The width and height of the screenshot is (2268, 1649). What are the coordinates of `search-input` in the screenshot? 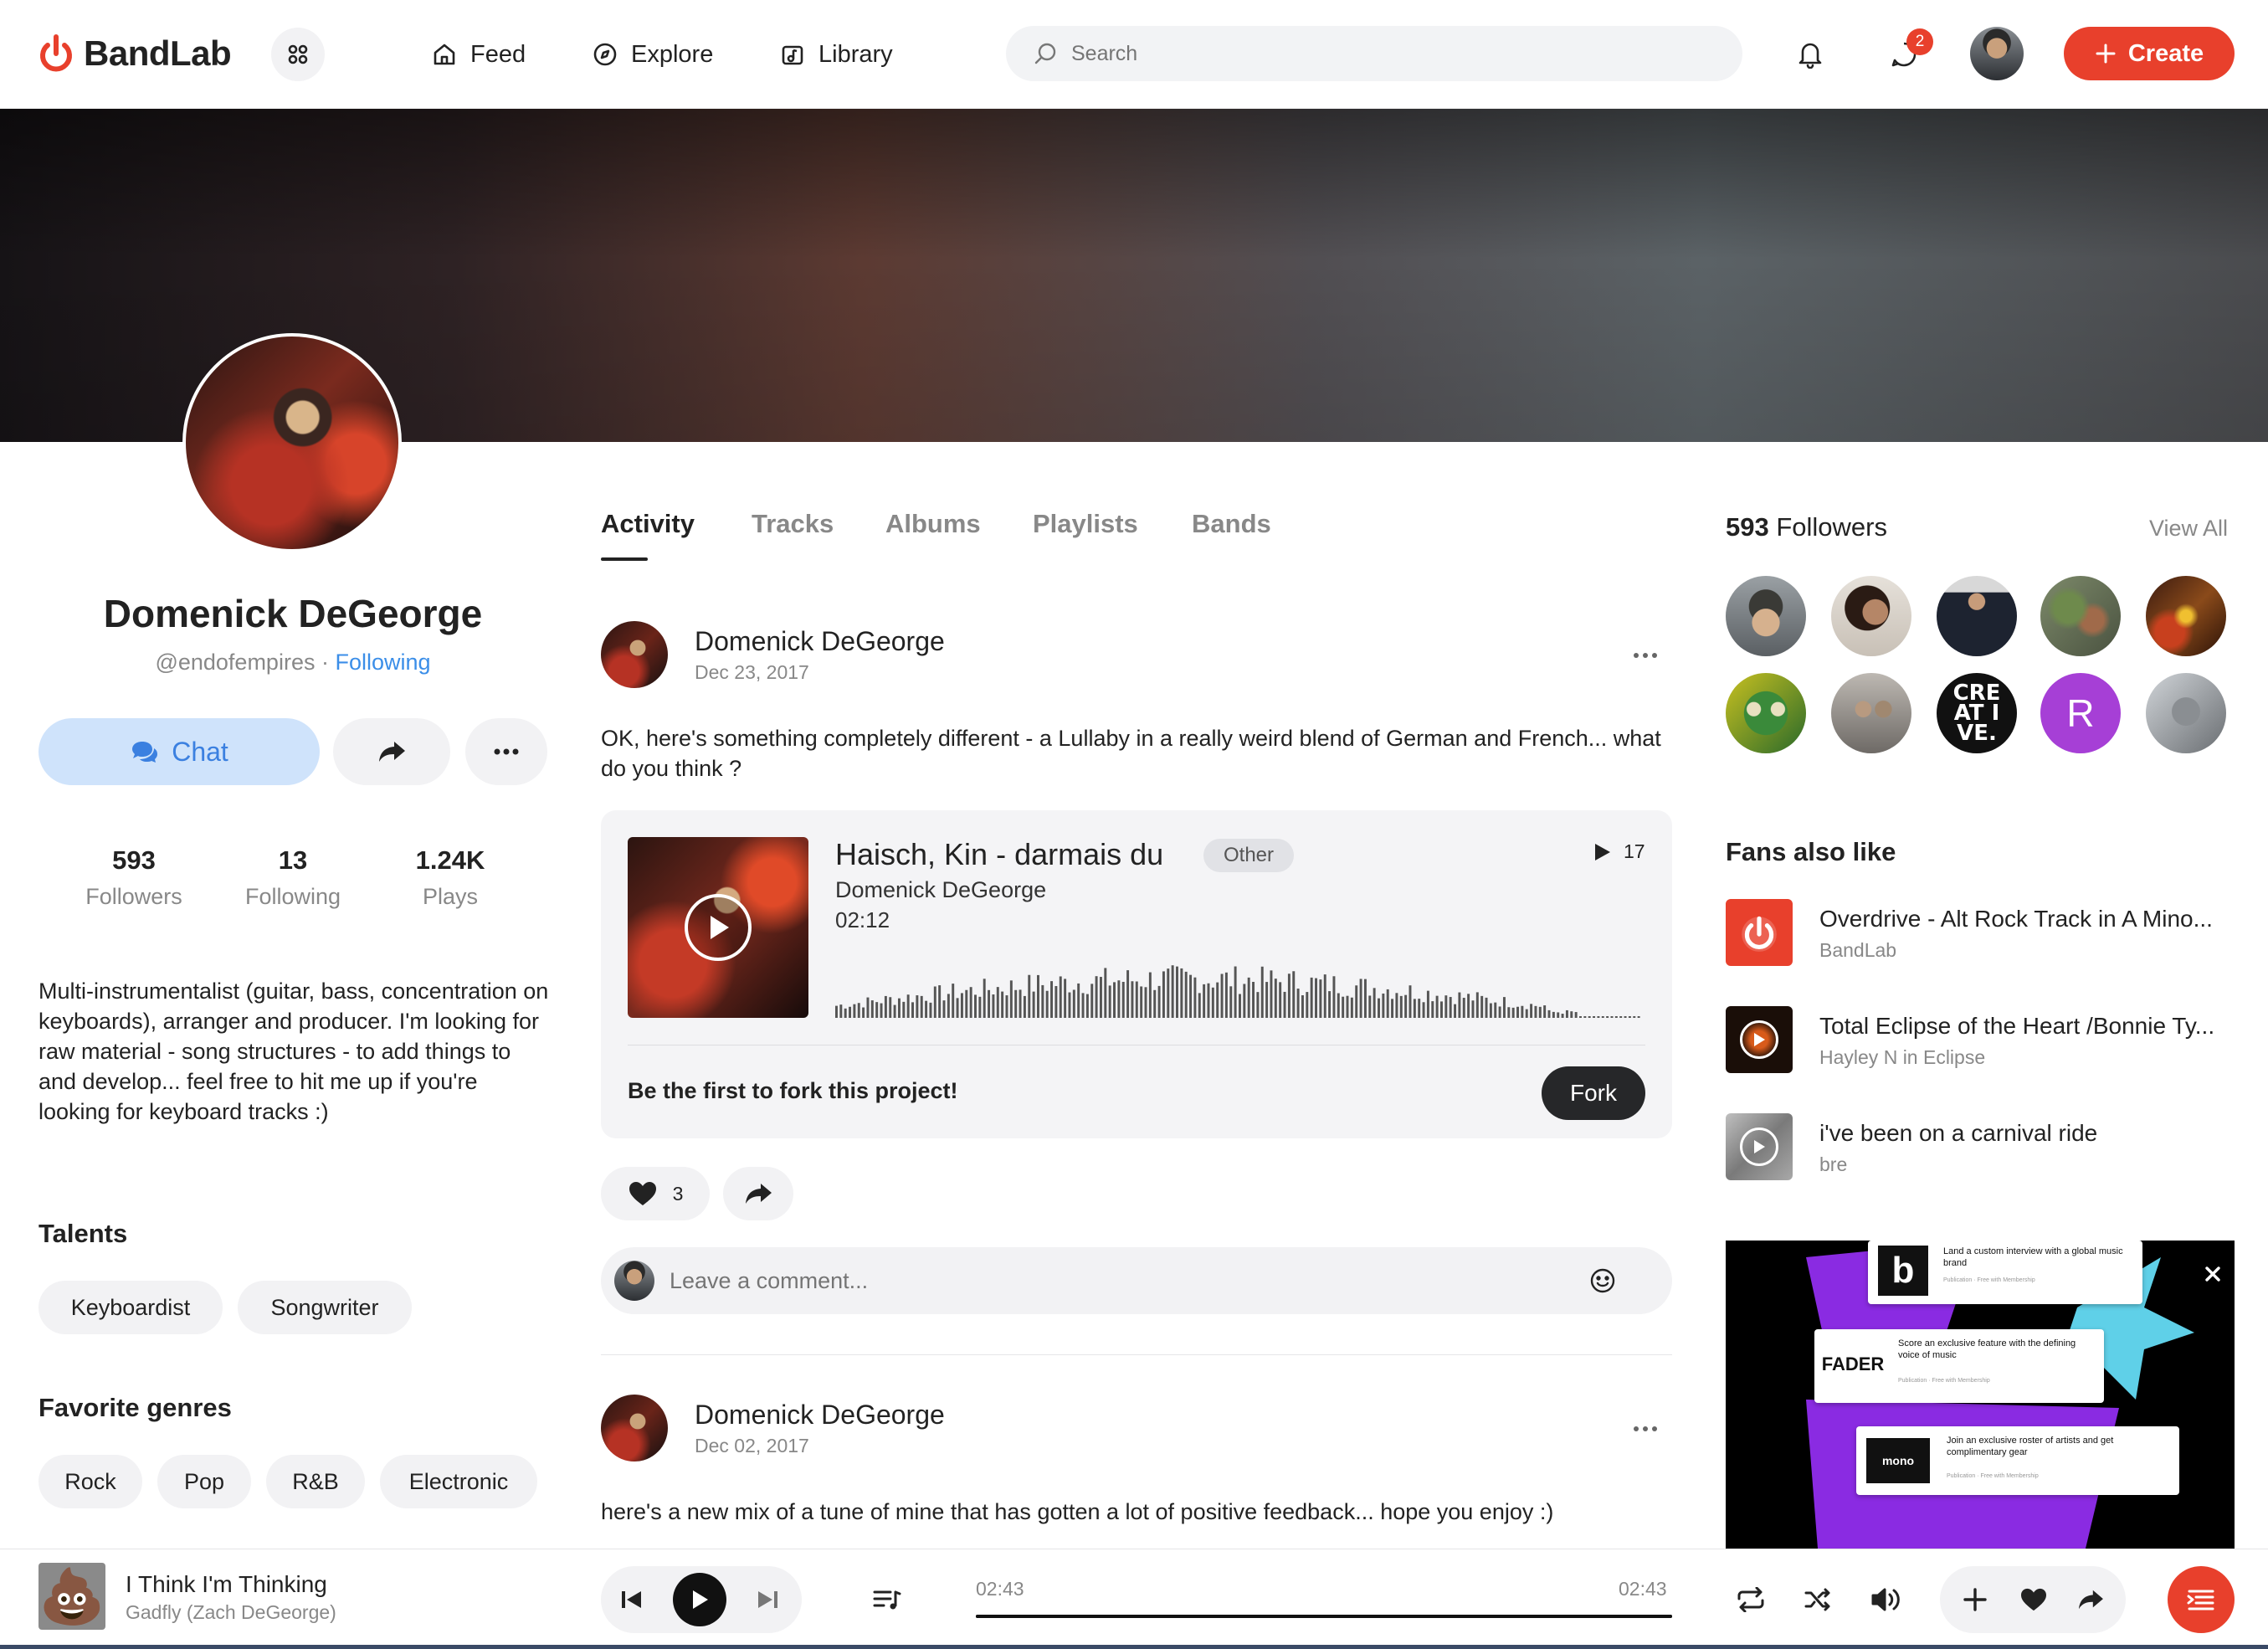 It's located at (1398, 53).